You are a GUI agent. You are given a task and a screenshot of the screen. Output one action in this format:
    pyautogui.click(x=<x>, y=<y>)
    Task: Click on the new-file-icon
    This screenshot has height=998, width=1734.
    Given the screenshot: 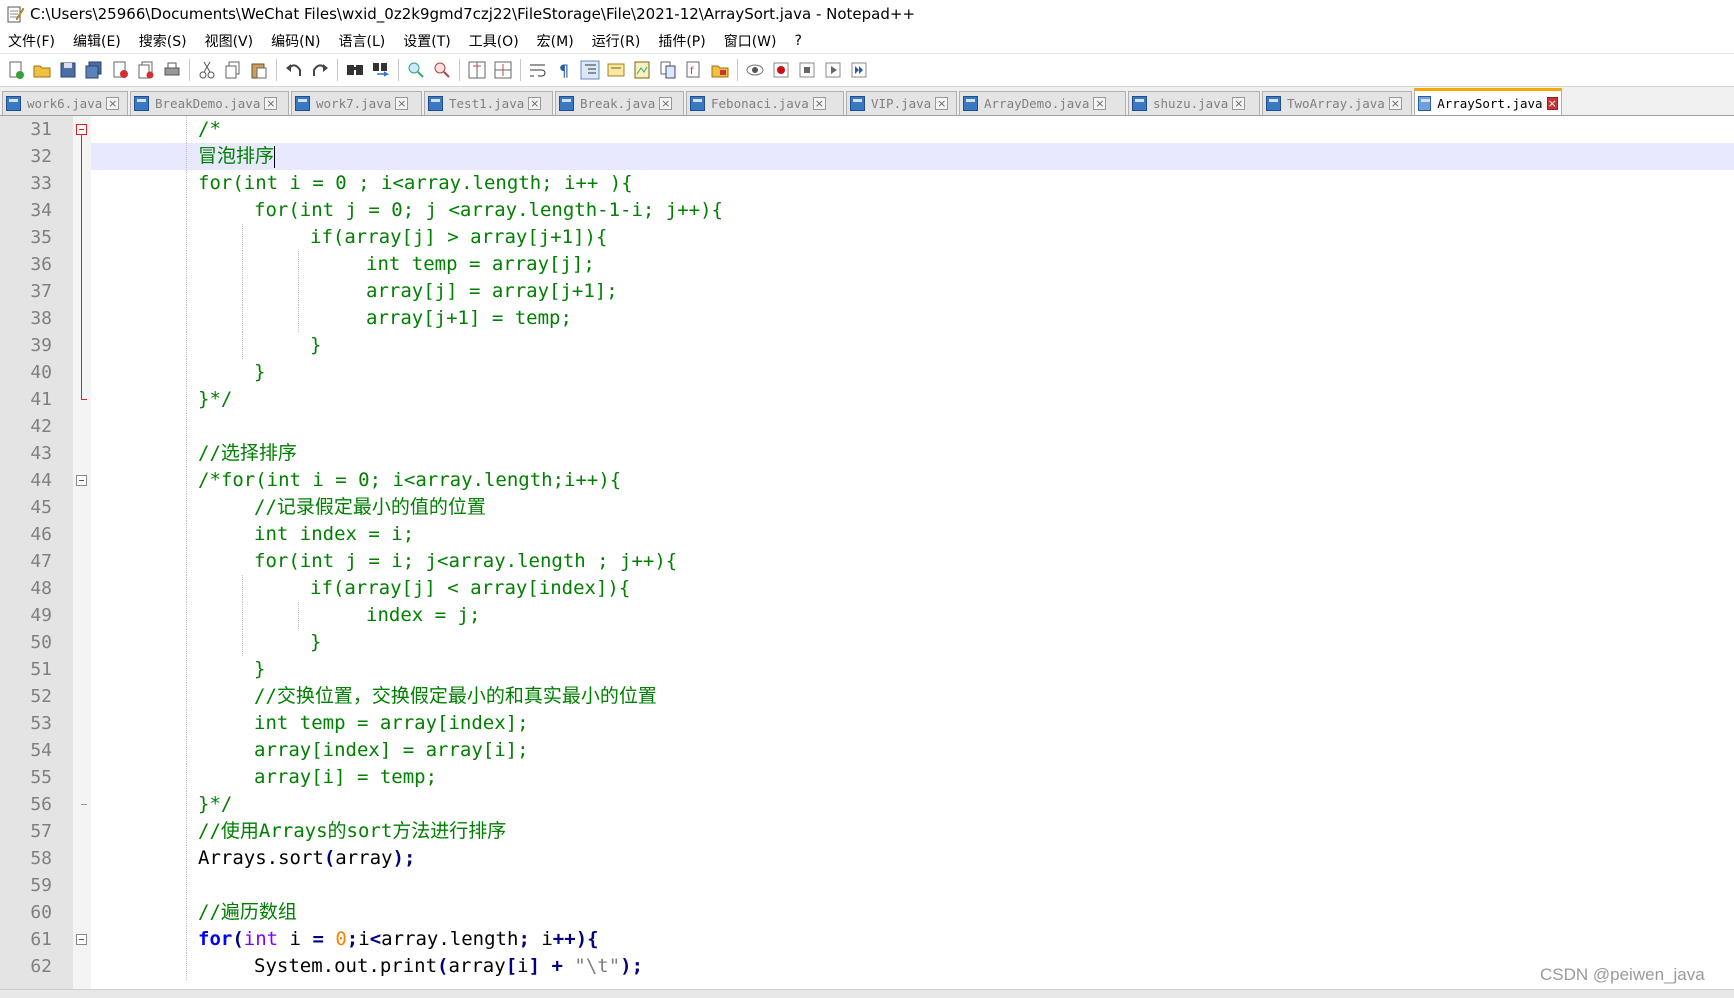 What is the action you would take?
    pyautogui.click(x=16, y=70)
    